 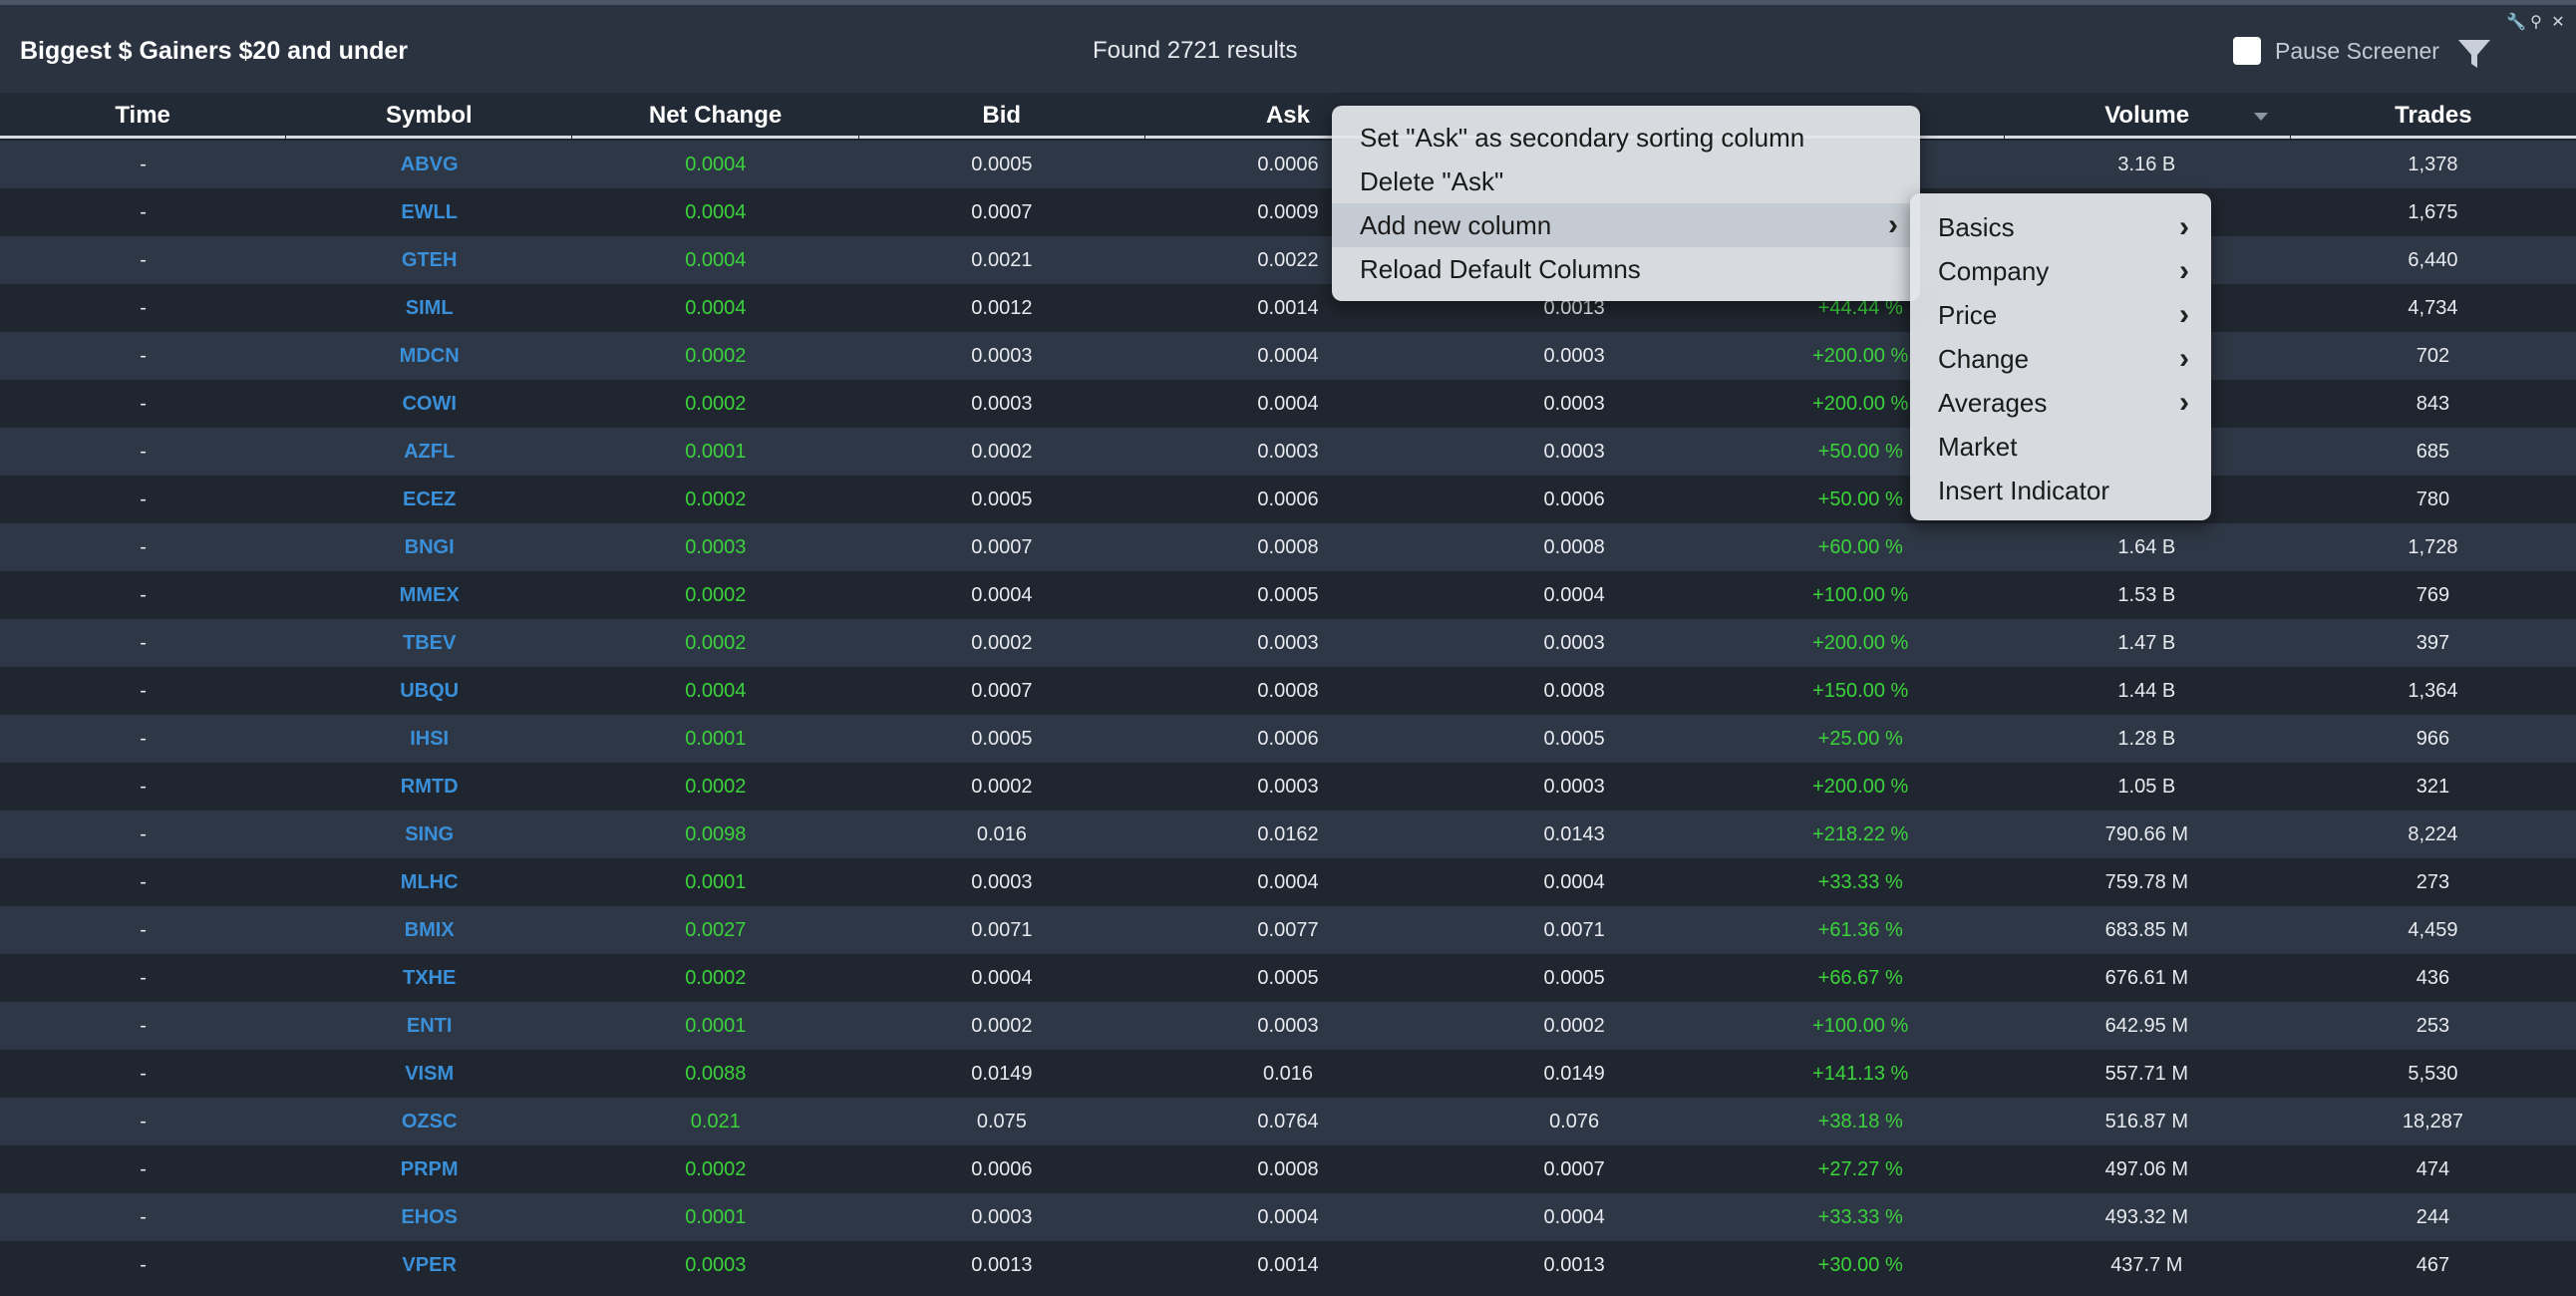 What do you see at coordinates (429, 116) in the screenshot?
I see `column-header-symbol: Symbol` at bounding box center [429, 116].